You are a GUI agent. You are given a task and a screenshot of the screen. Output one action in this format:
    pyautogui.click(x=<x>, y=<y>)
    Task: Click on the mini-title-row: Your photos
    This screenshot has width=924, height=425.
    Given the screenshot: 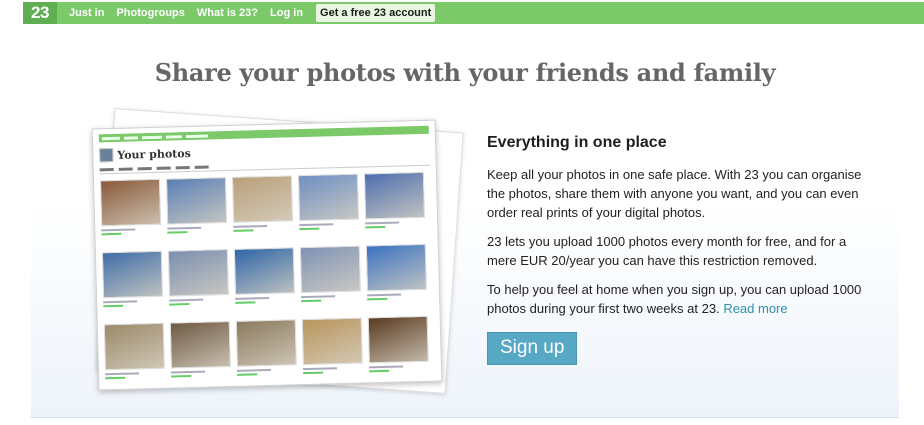 What is the action you would take?
    pyautogui.click(x=264, y=151)
    